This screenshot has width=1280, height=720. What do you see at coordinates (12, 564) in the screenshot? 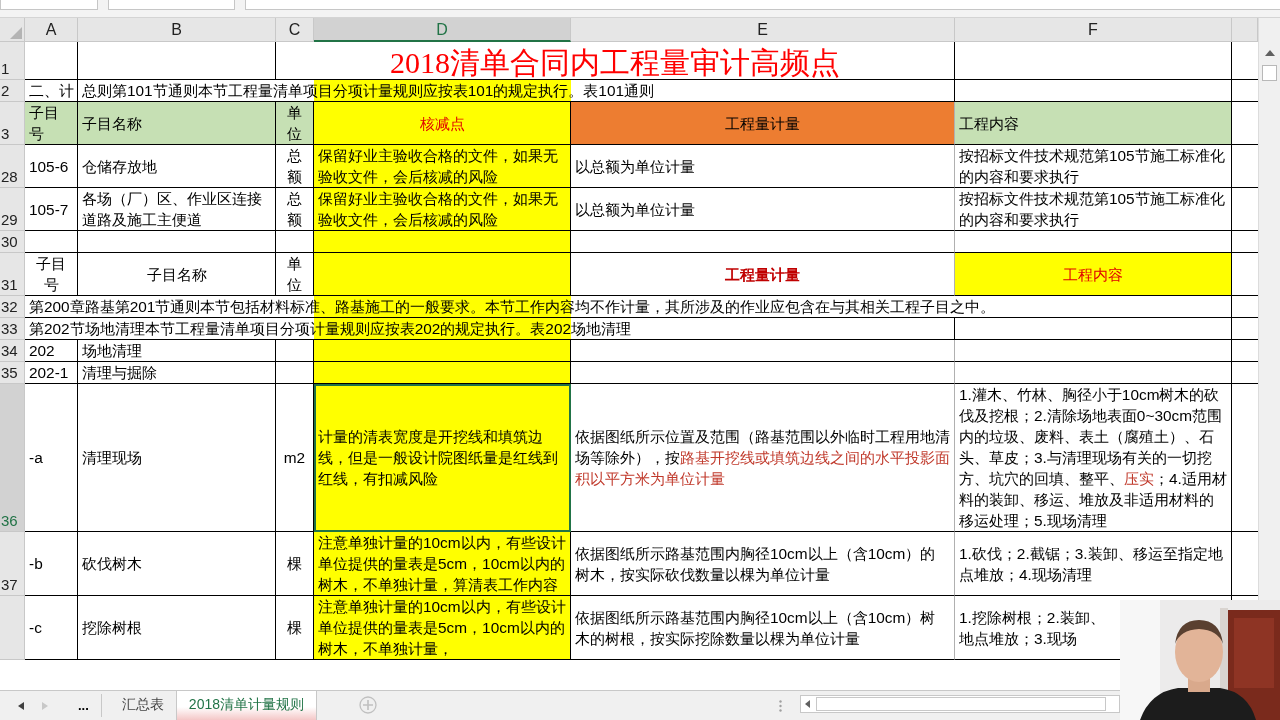
I see `row-number: 37` at bounding box center [12, 564].